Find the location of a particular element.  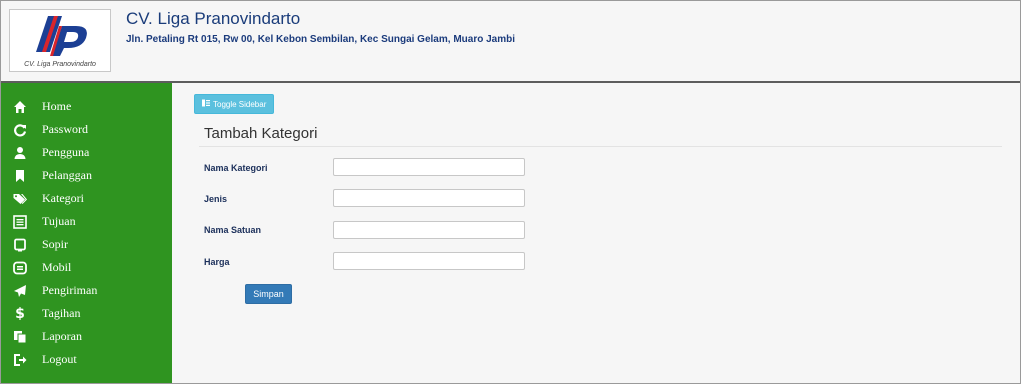

sidebar-item-label: Home is located at coordinates (57, 106).